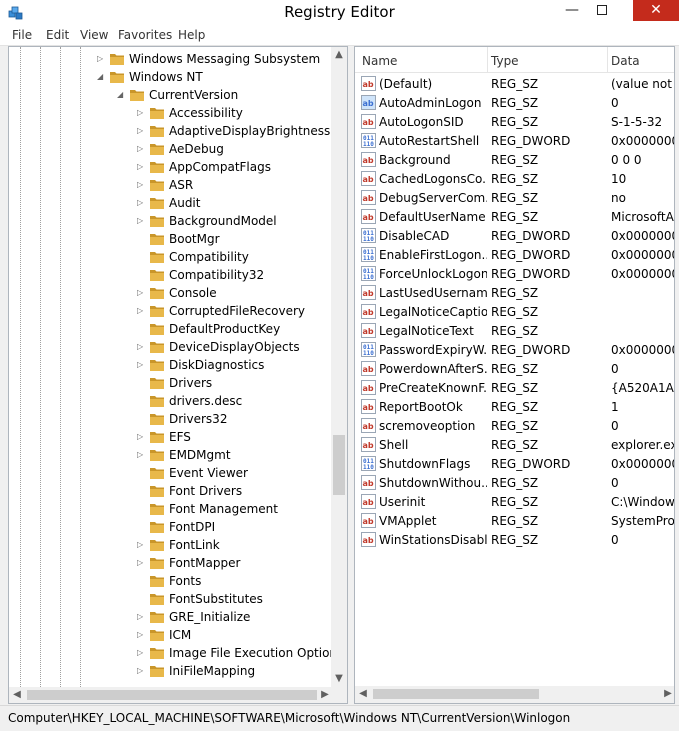 The image size is (679, 731). Describe the element at coordinates (22, 35) in the screenshot. I see `menu-file: File` at that location.